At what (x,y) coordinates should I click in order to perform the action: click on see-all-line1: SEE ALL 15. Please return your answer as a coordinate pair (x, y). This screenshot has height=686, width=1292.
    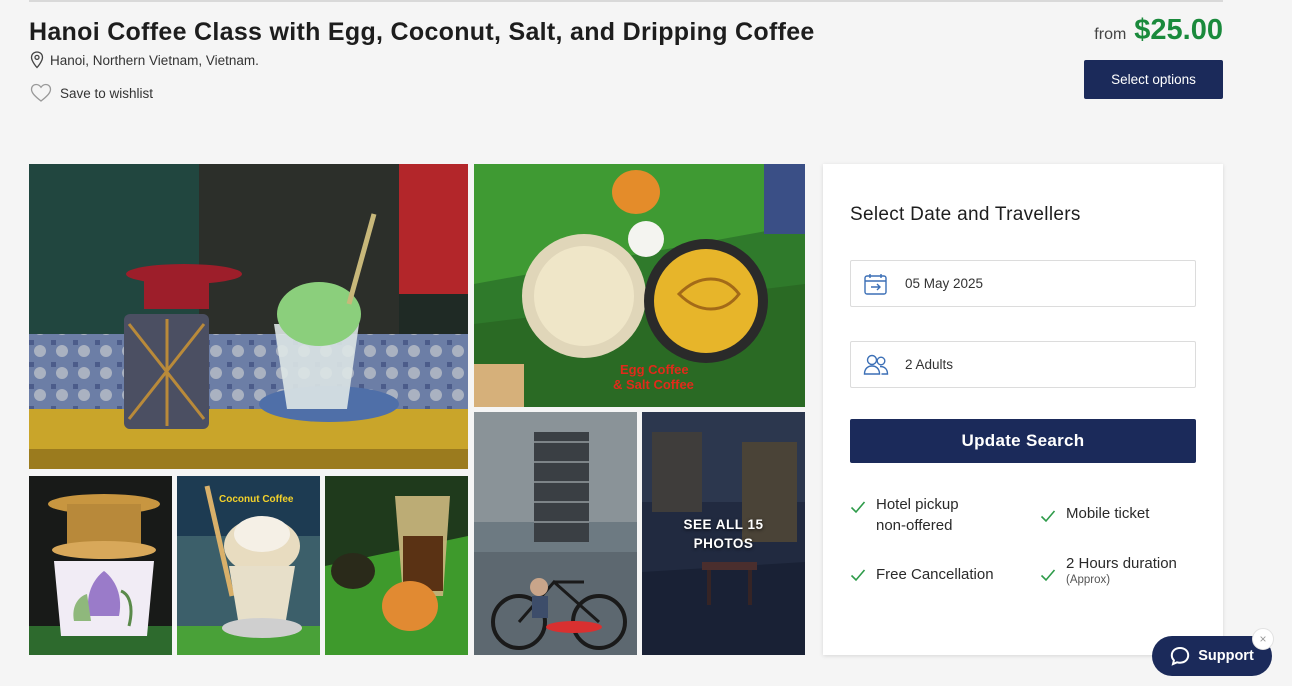
    Looking at the image, I should click on (723, 524).